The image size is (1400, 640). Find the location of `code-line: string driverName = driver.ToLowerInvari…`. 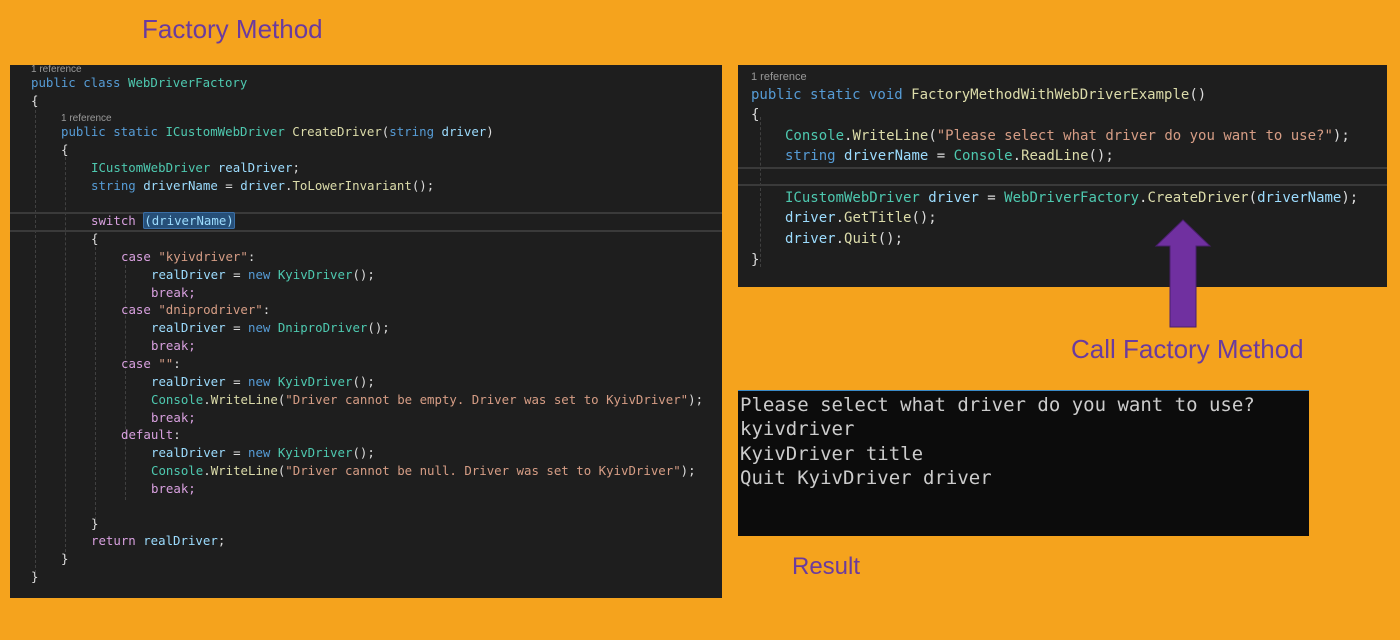

code-line: string driverName = driver.ToLowerInvari… is located at coordinates (263, 185).